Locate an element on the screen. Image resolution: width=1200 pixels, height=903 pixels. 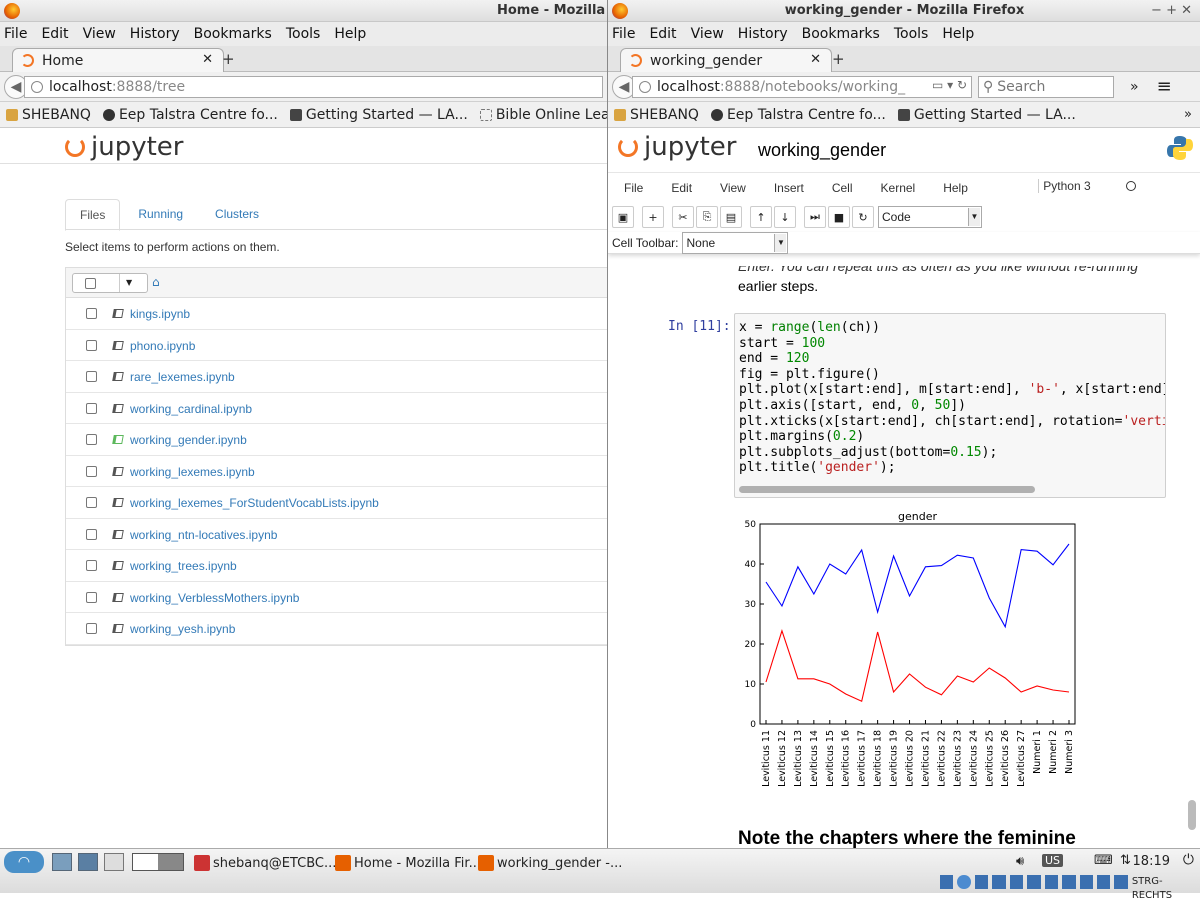
right-url-bar: localhost:8888/notebooks/working_ ▭ ▾ ↻ is located at coordinates (802, 86).